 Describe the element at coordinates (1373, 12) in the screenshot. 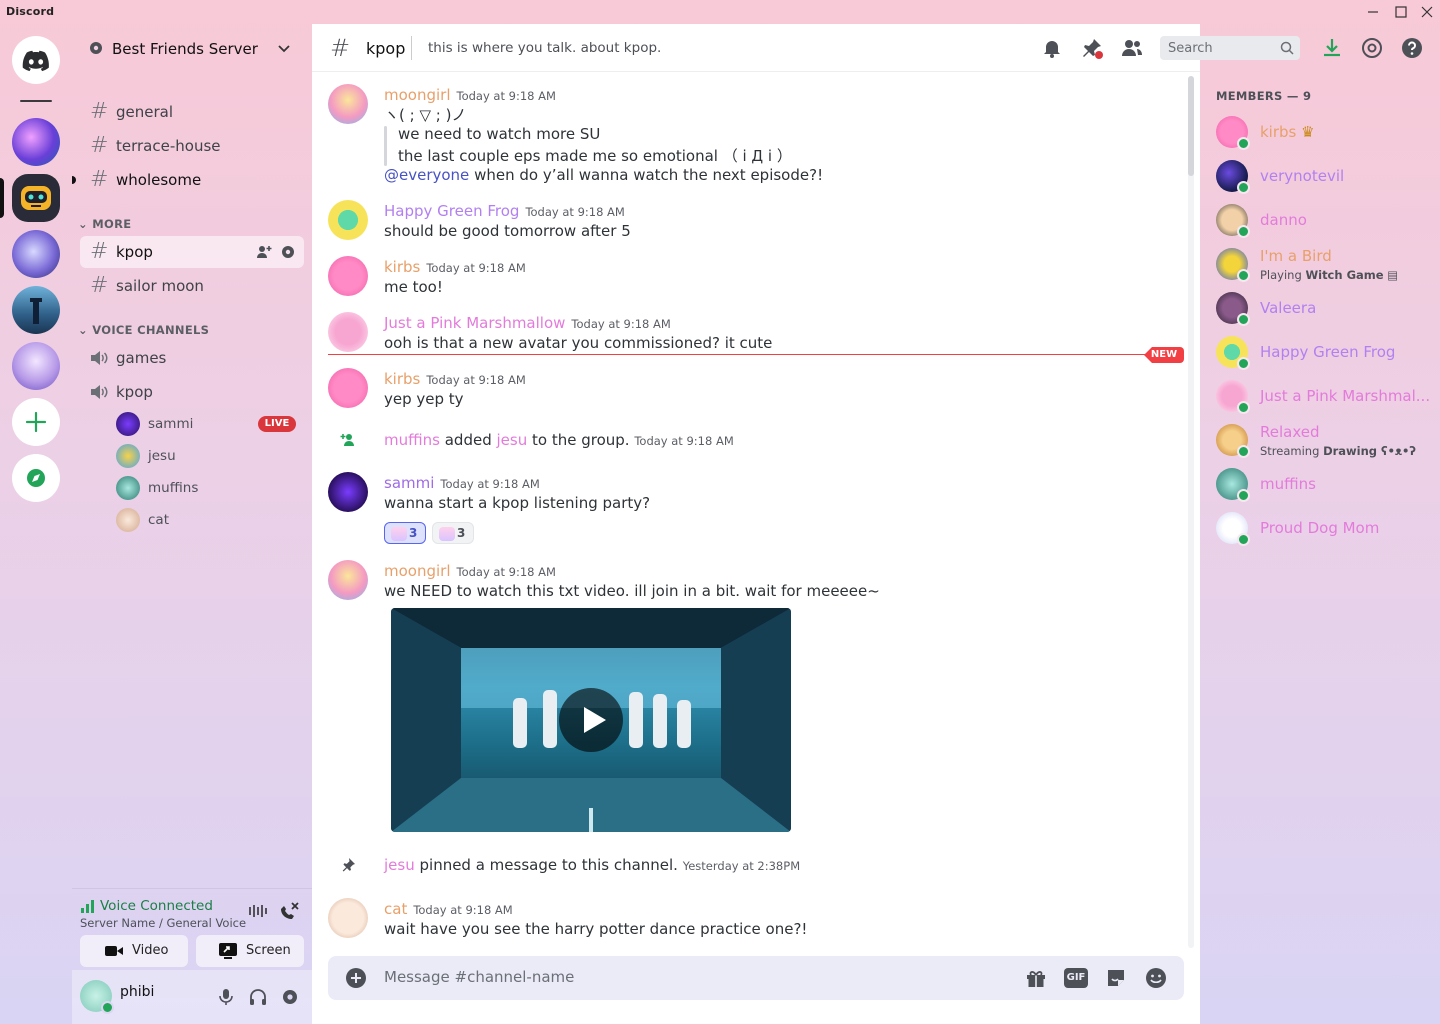

I see `minimize-icon` at that location.